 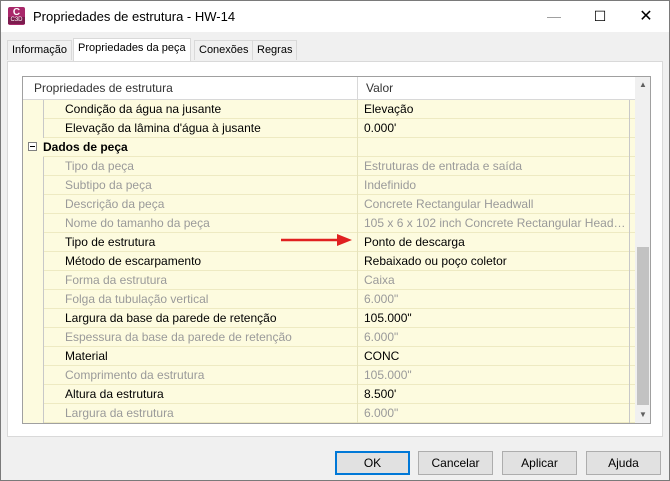 What do you see at coordinates (642, 85) in the screenshot?
I see `scroll-up-arrow-icon: ▲` at bounding box center [642, 85].